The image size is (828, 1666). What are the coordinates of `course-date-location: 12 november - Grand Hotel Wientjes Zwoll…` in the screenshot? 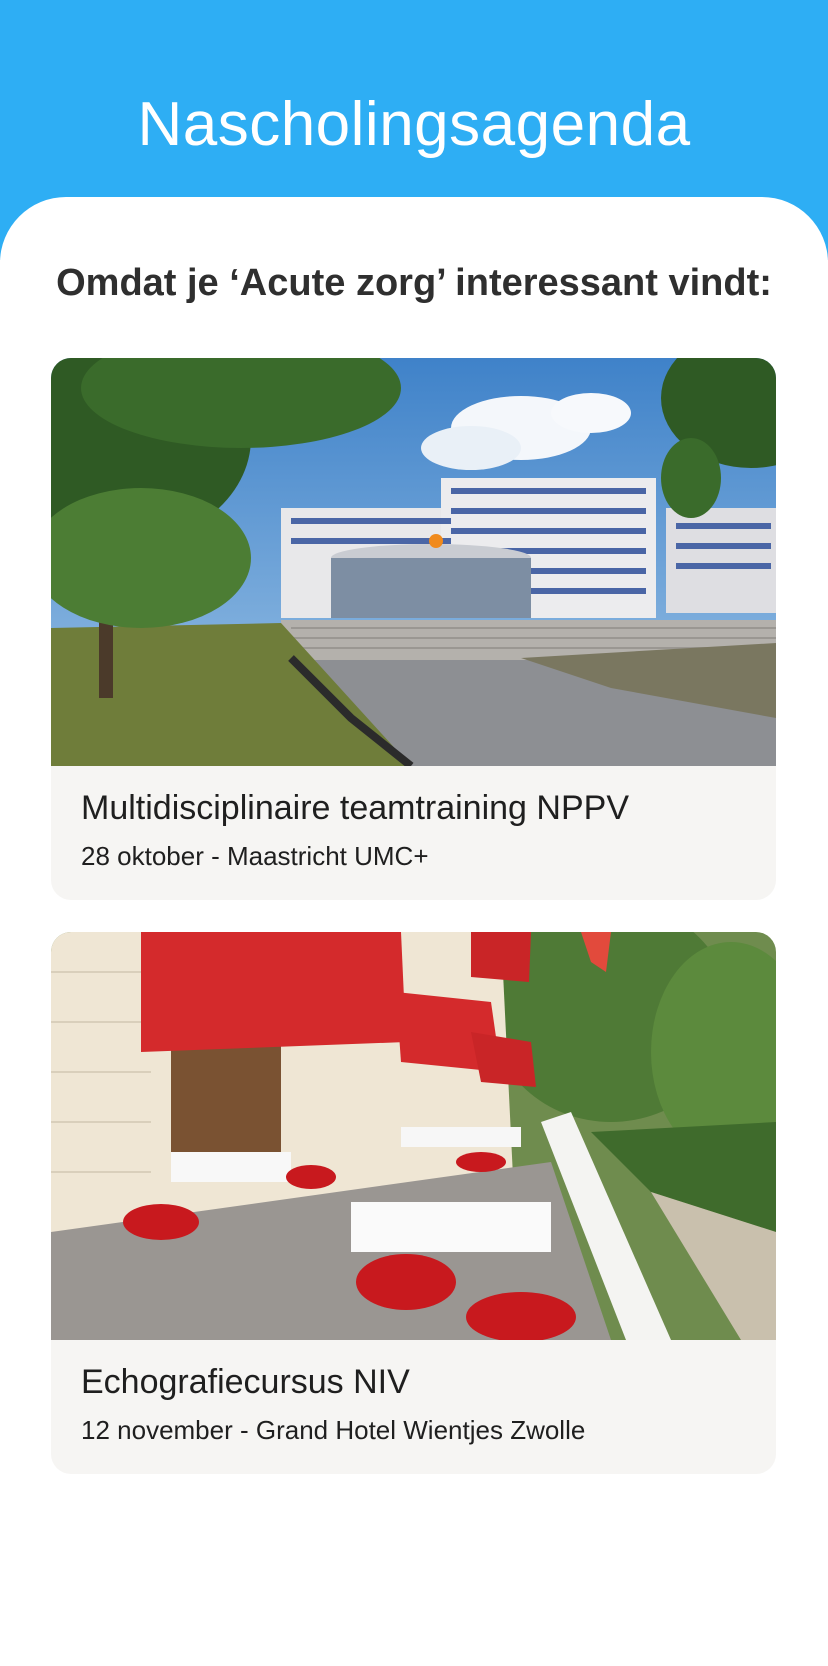 It's located at (333, 1430).